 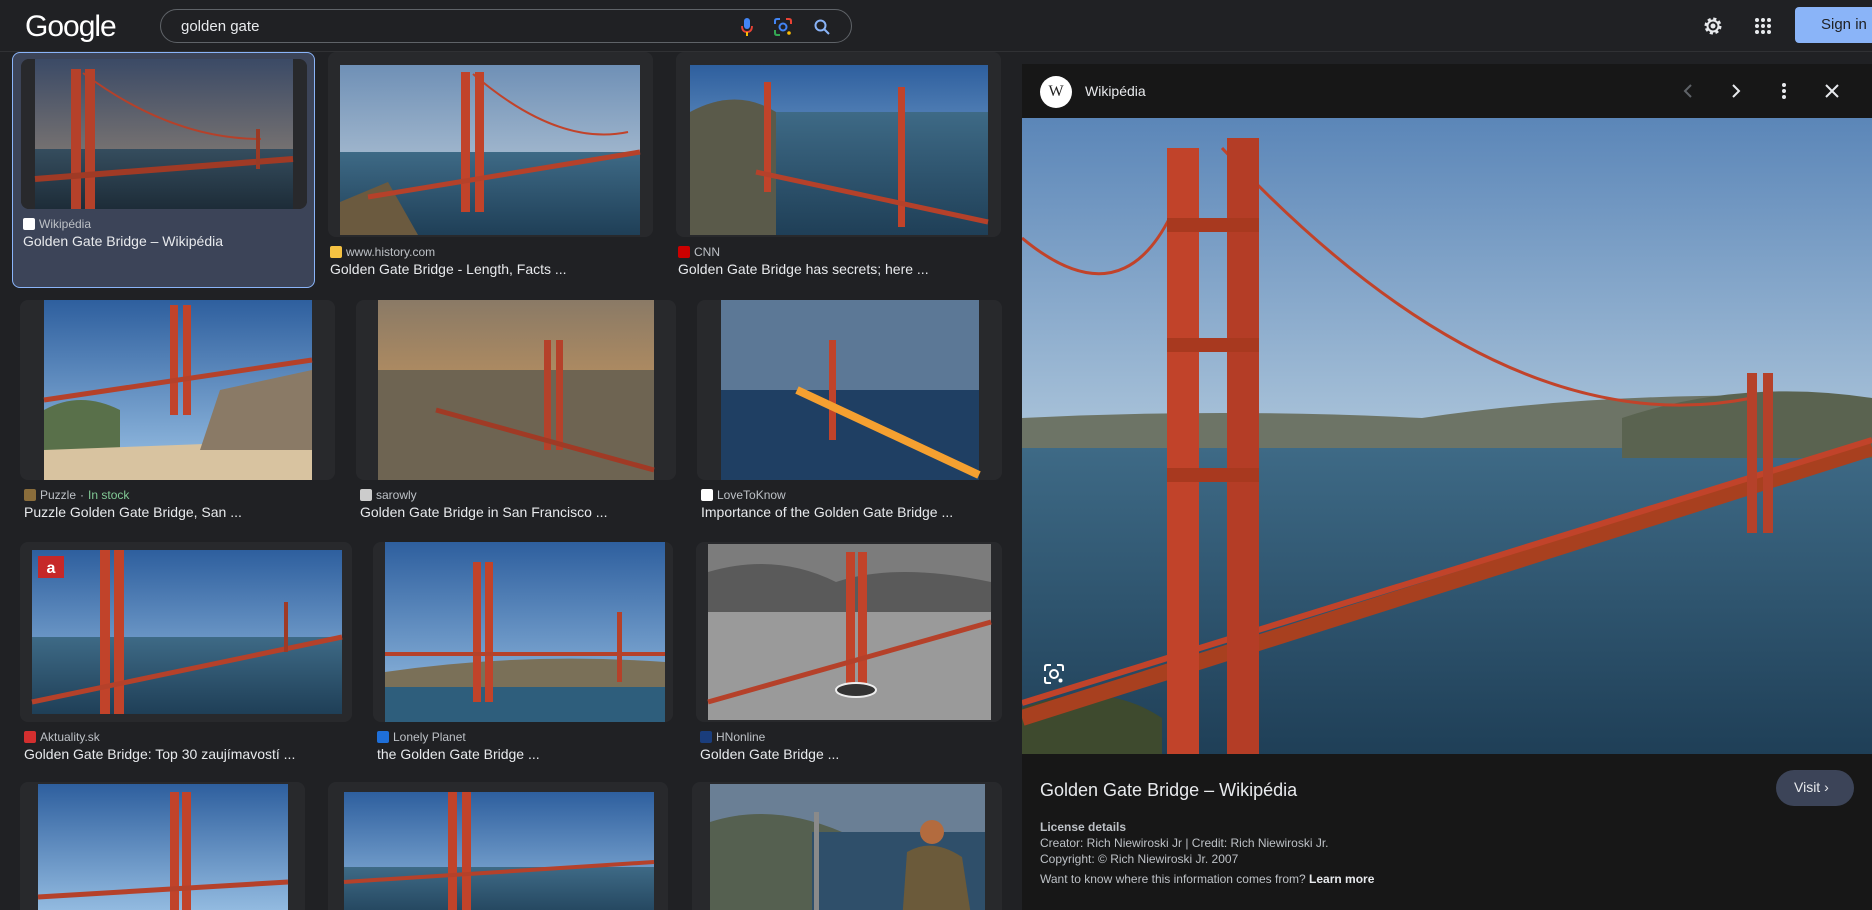 What do you see at coordinates (747, 27) in the screenshot?
I see `mic-icon` at bounding box center [747, 27].